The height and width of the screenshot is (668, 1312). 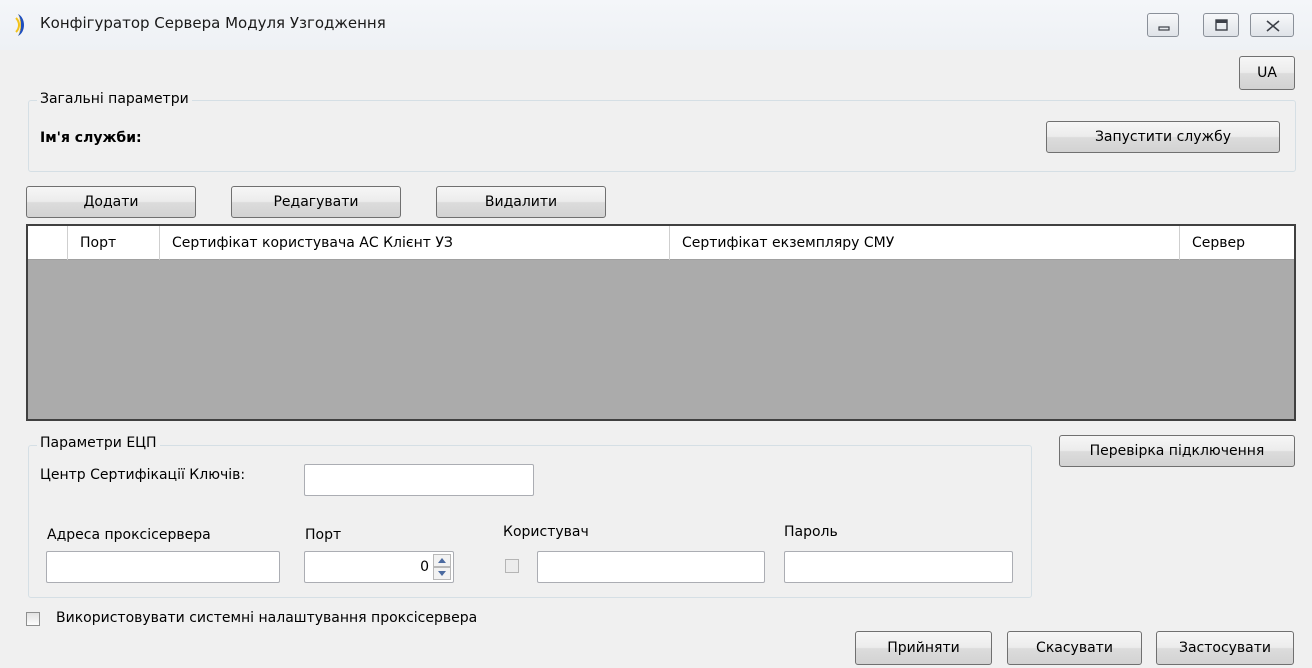 I want to click on minimize-button, so click(x=1163, y=25).